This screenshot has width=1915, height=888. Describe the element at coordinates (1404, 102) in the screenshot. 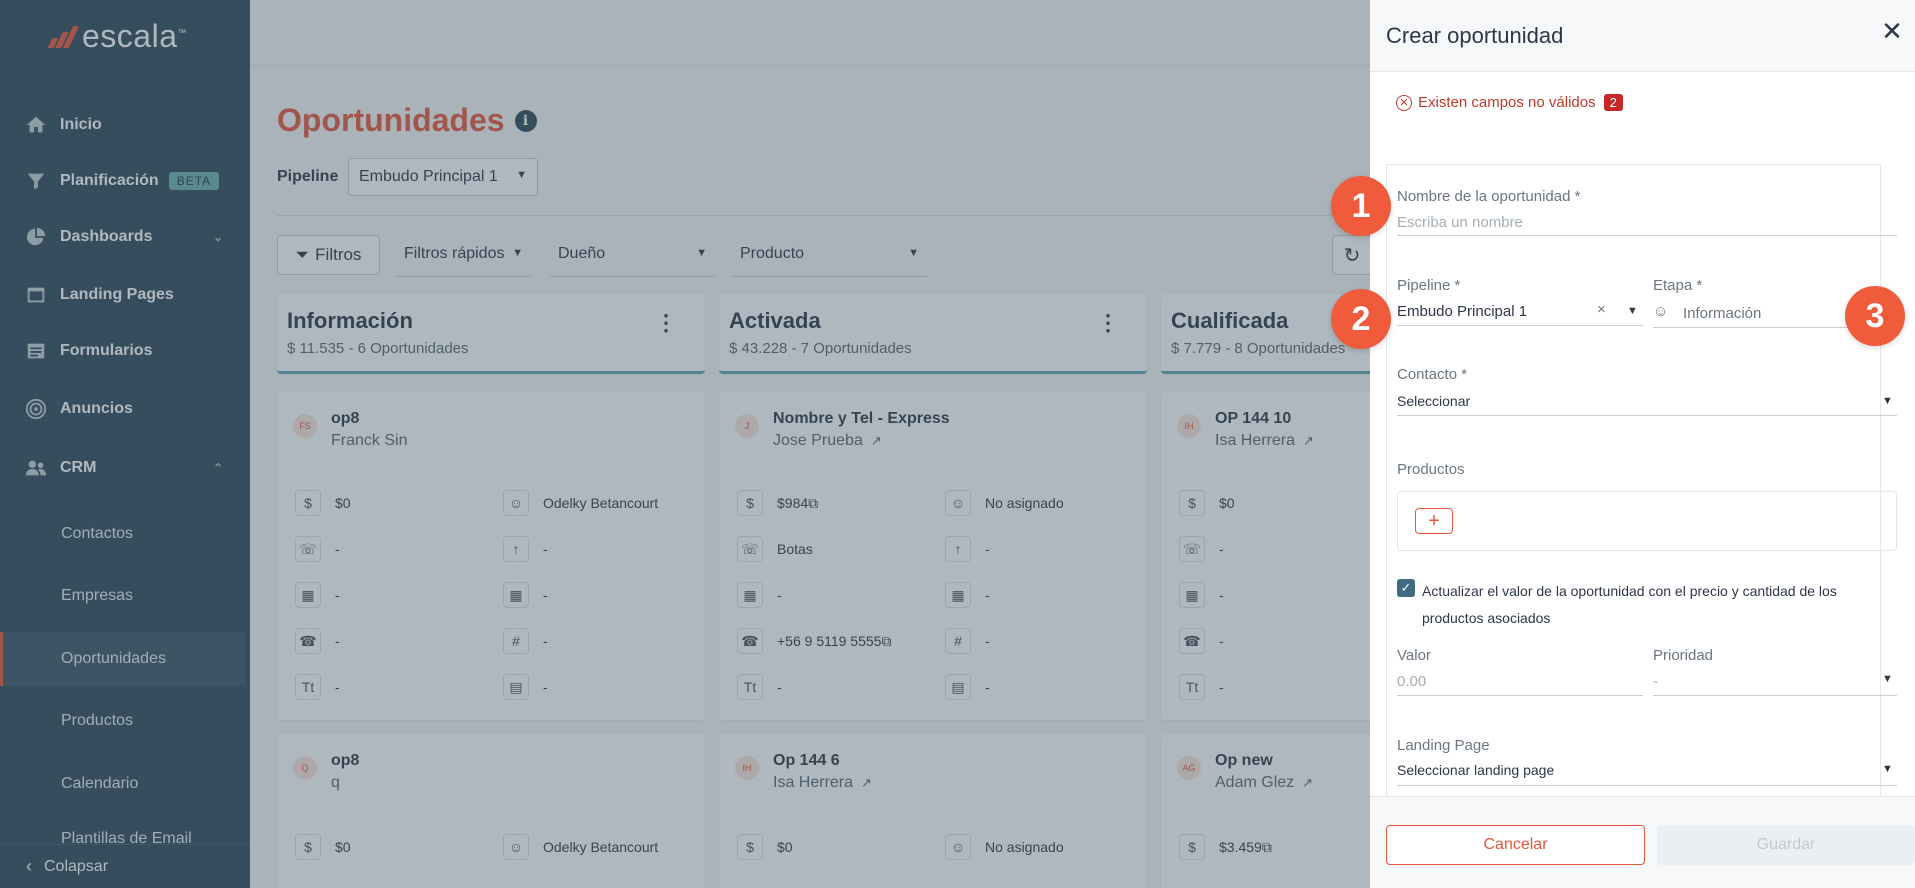

I see `error-circle-icon: ✕` at that location.